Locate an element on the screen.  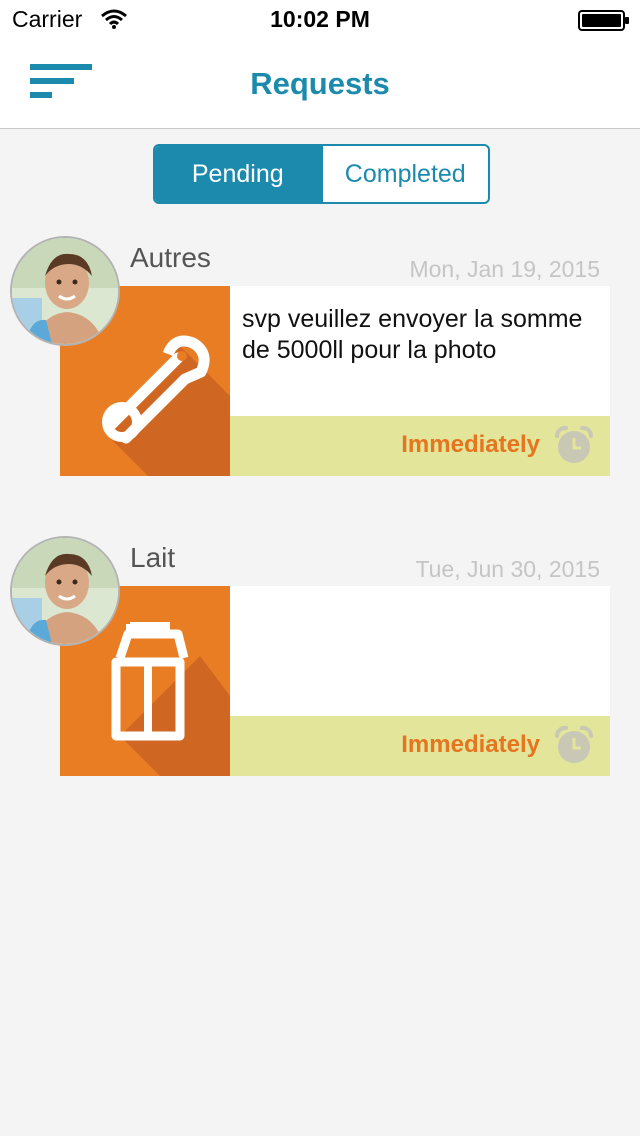
status-segmented-control: Pending Completed is located at coordinates (321, 174).